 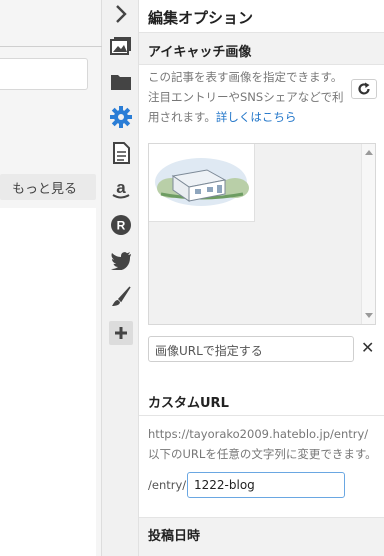 I want to click on eyecatch-thumbnail, so click(x=202, y=183).